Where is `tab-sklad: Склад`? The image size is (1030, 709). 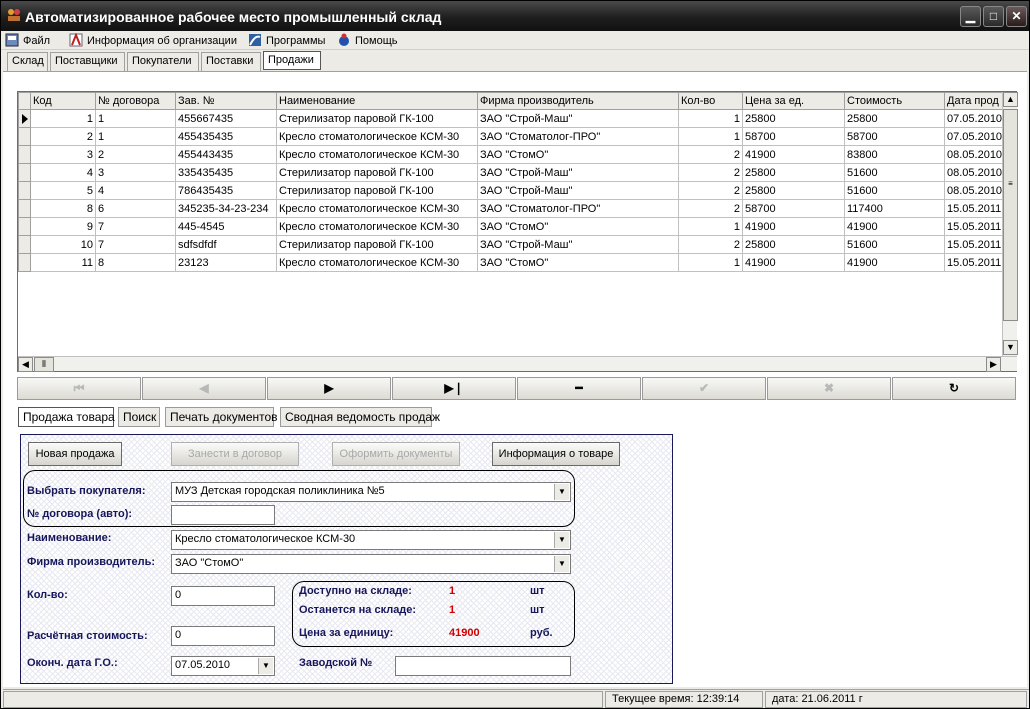 tab-sklad: Склад is located at coordinates (27, 61).